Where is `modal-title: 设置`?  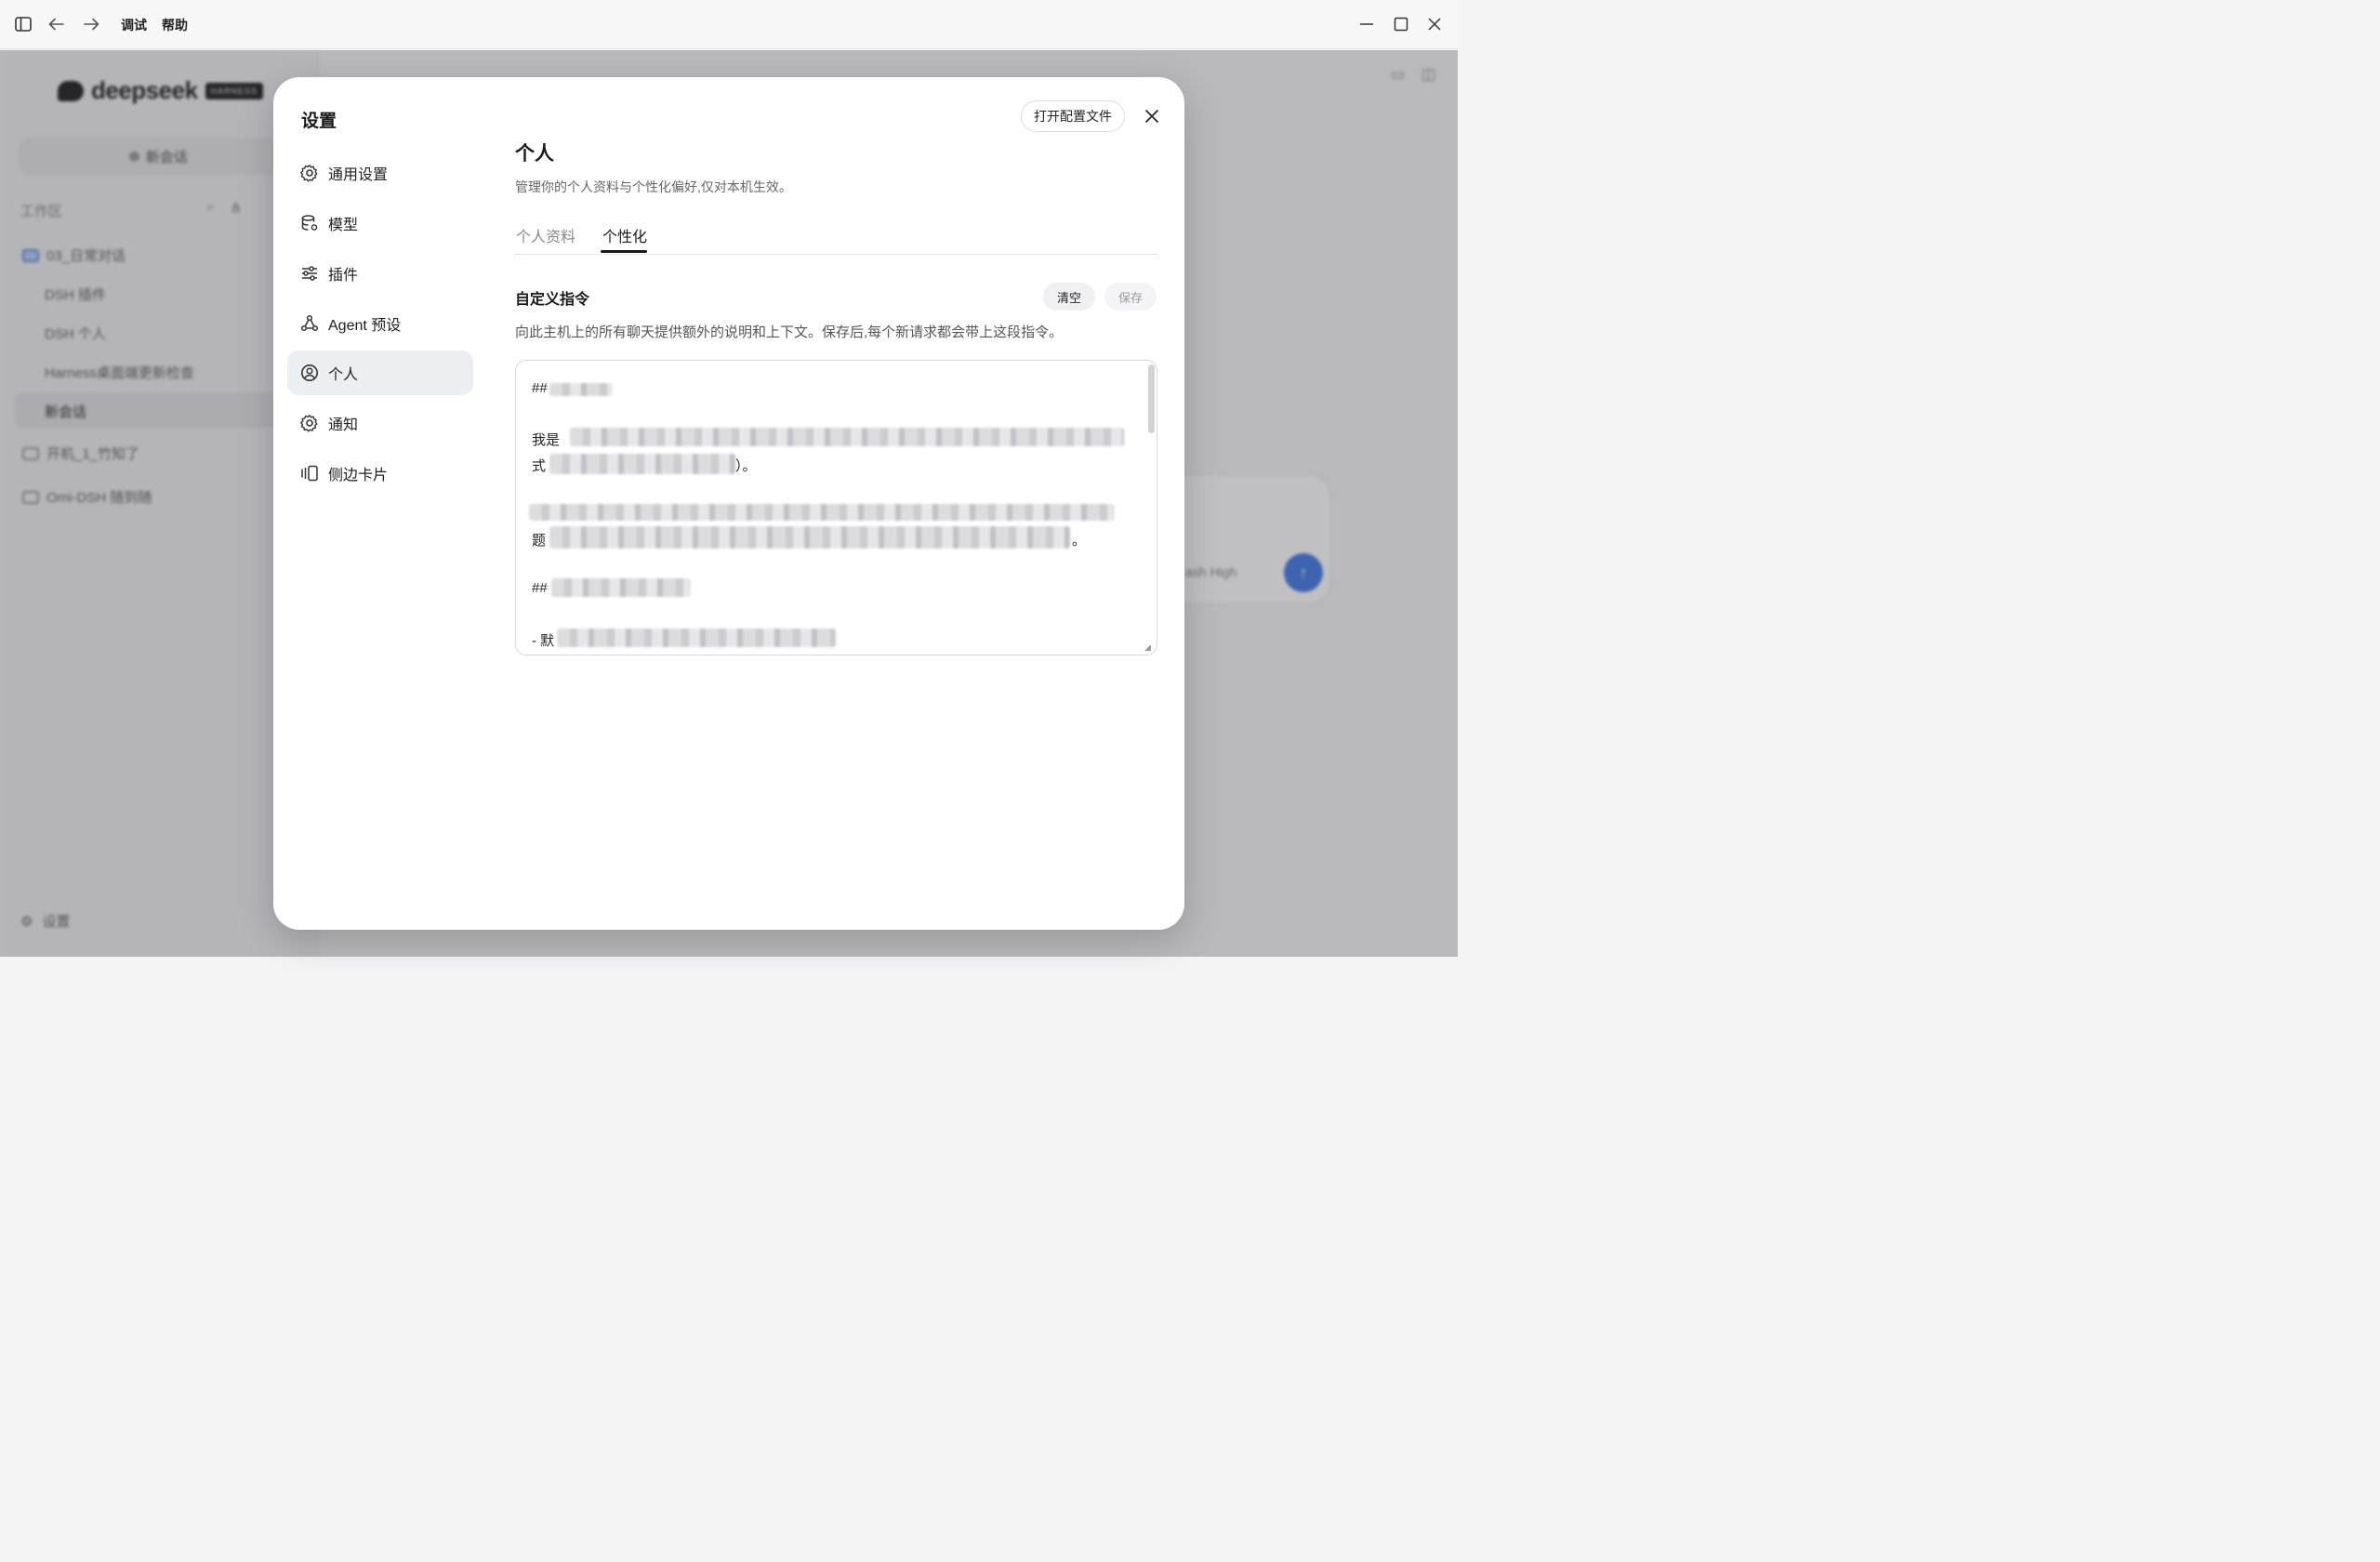
modal-title: 设置 is located at coordinates (319, 122).